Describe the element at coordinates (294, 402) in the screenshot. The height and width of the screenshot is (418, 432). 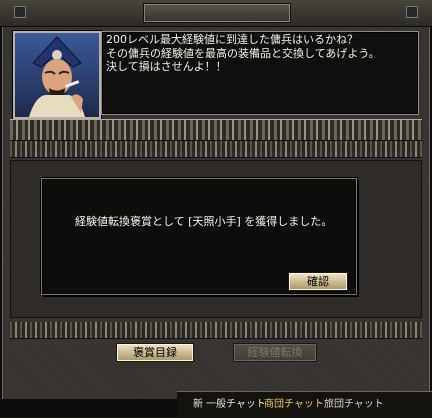
I see `chat-tab-trade: 商団チャット` at that location.